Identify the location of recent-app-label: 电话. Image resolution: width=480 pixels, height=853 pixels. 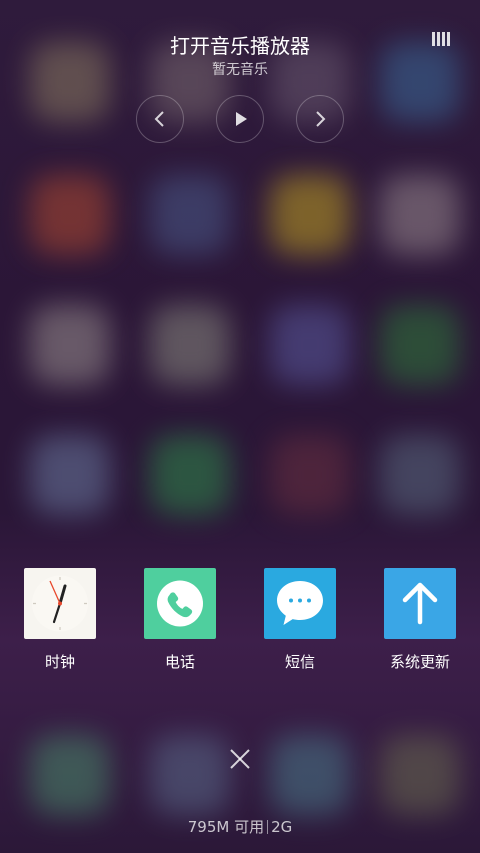
(179, 662).